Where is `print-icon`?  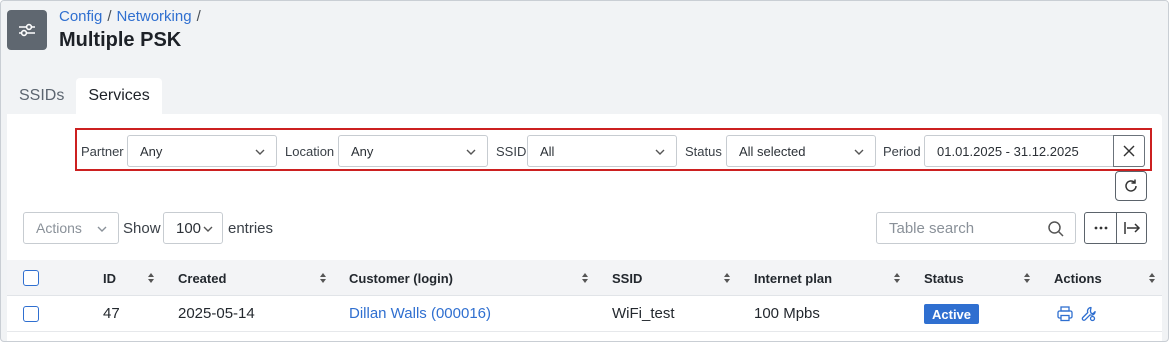 print-icon is located at coordinates (1065, 314).